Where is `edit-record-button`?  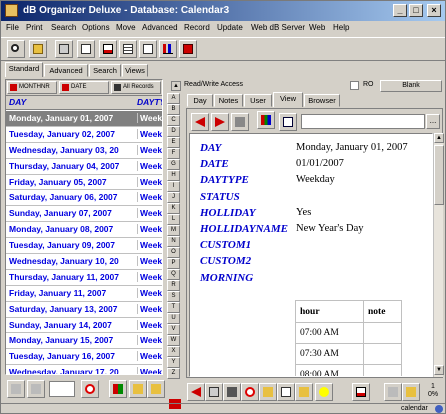 edit-record-button is located at coordinates (268, 392).